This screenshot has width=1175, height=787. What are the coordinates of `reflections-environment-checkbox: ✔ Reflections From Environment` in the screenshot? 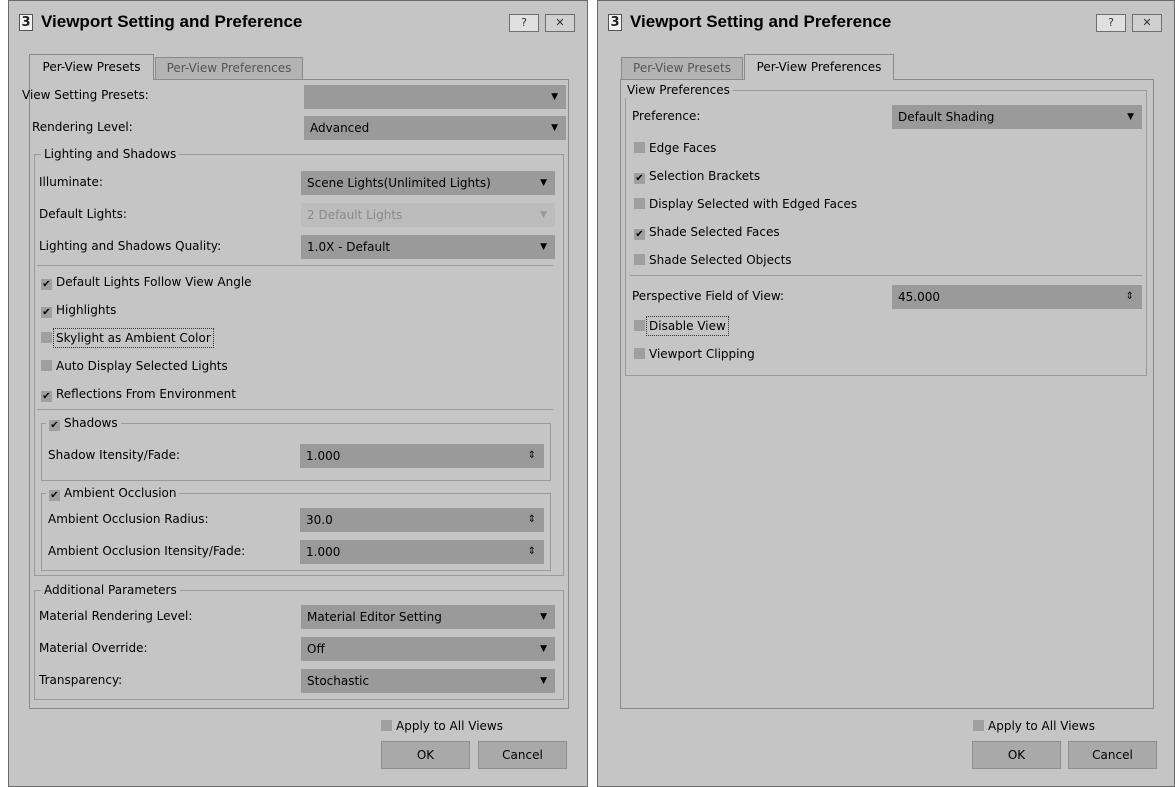 It's located at (138, 394).